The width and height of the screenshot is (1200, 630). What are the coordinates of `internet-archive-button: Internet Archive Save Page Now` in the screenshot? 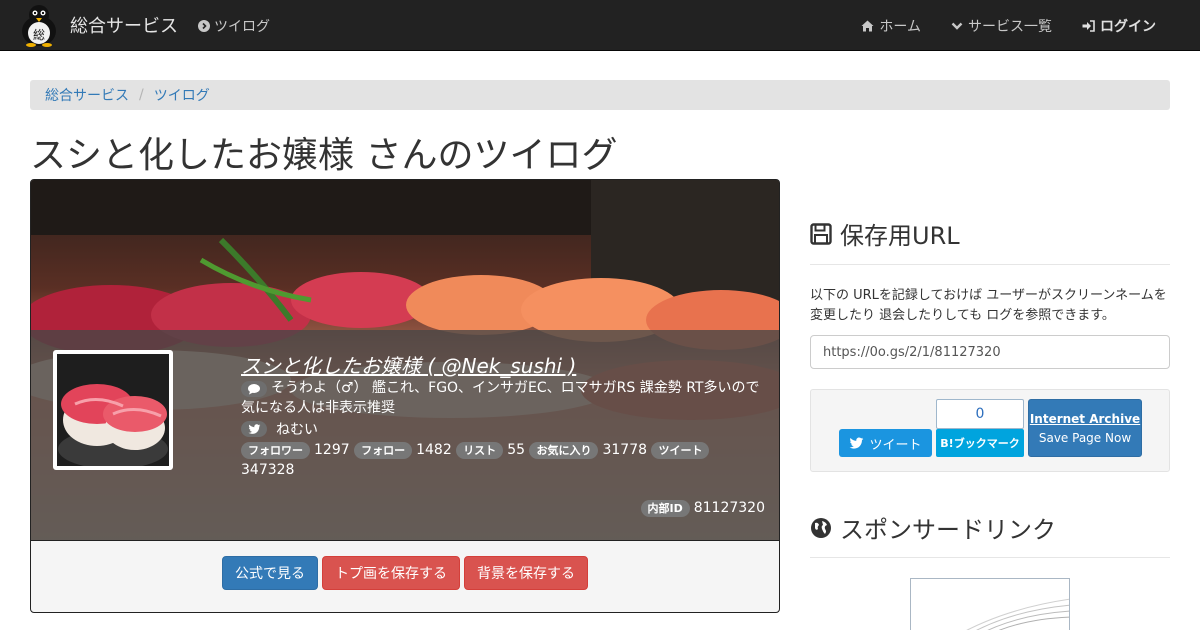 It's located at (1085, 428).